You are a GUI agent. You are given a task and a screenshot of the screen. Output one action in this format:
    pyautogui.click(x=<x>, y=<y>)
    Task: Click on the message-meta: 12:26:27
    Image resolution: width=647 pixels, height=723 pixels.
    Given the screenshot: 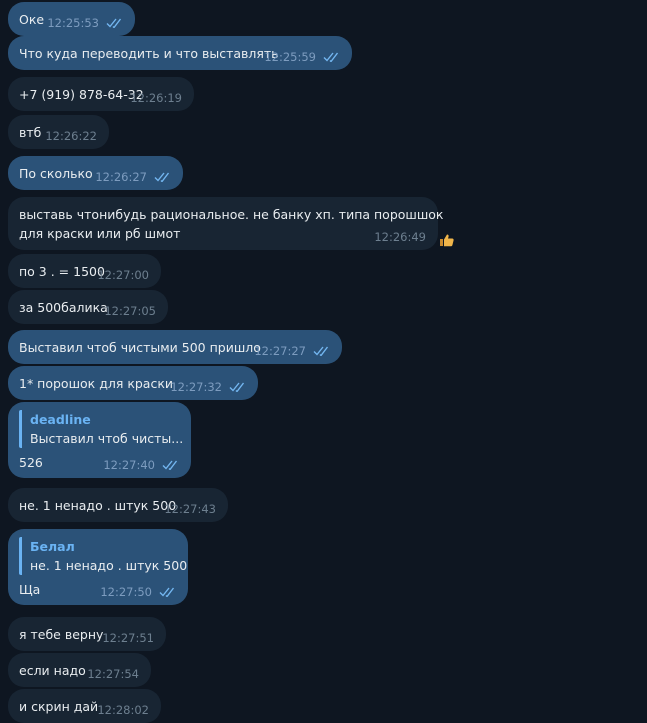 What is the action you would take?
    pyautogui.click(x=133, y=177)
    